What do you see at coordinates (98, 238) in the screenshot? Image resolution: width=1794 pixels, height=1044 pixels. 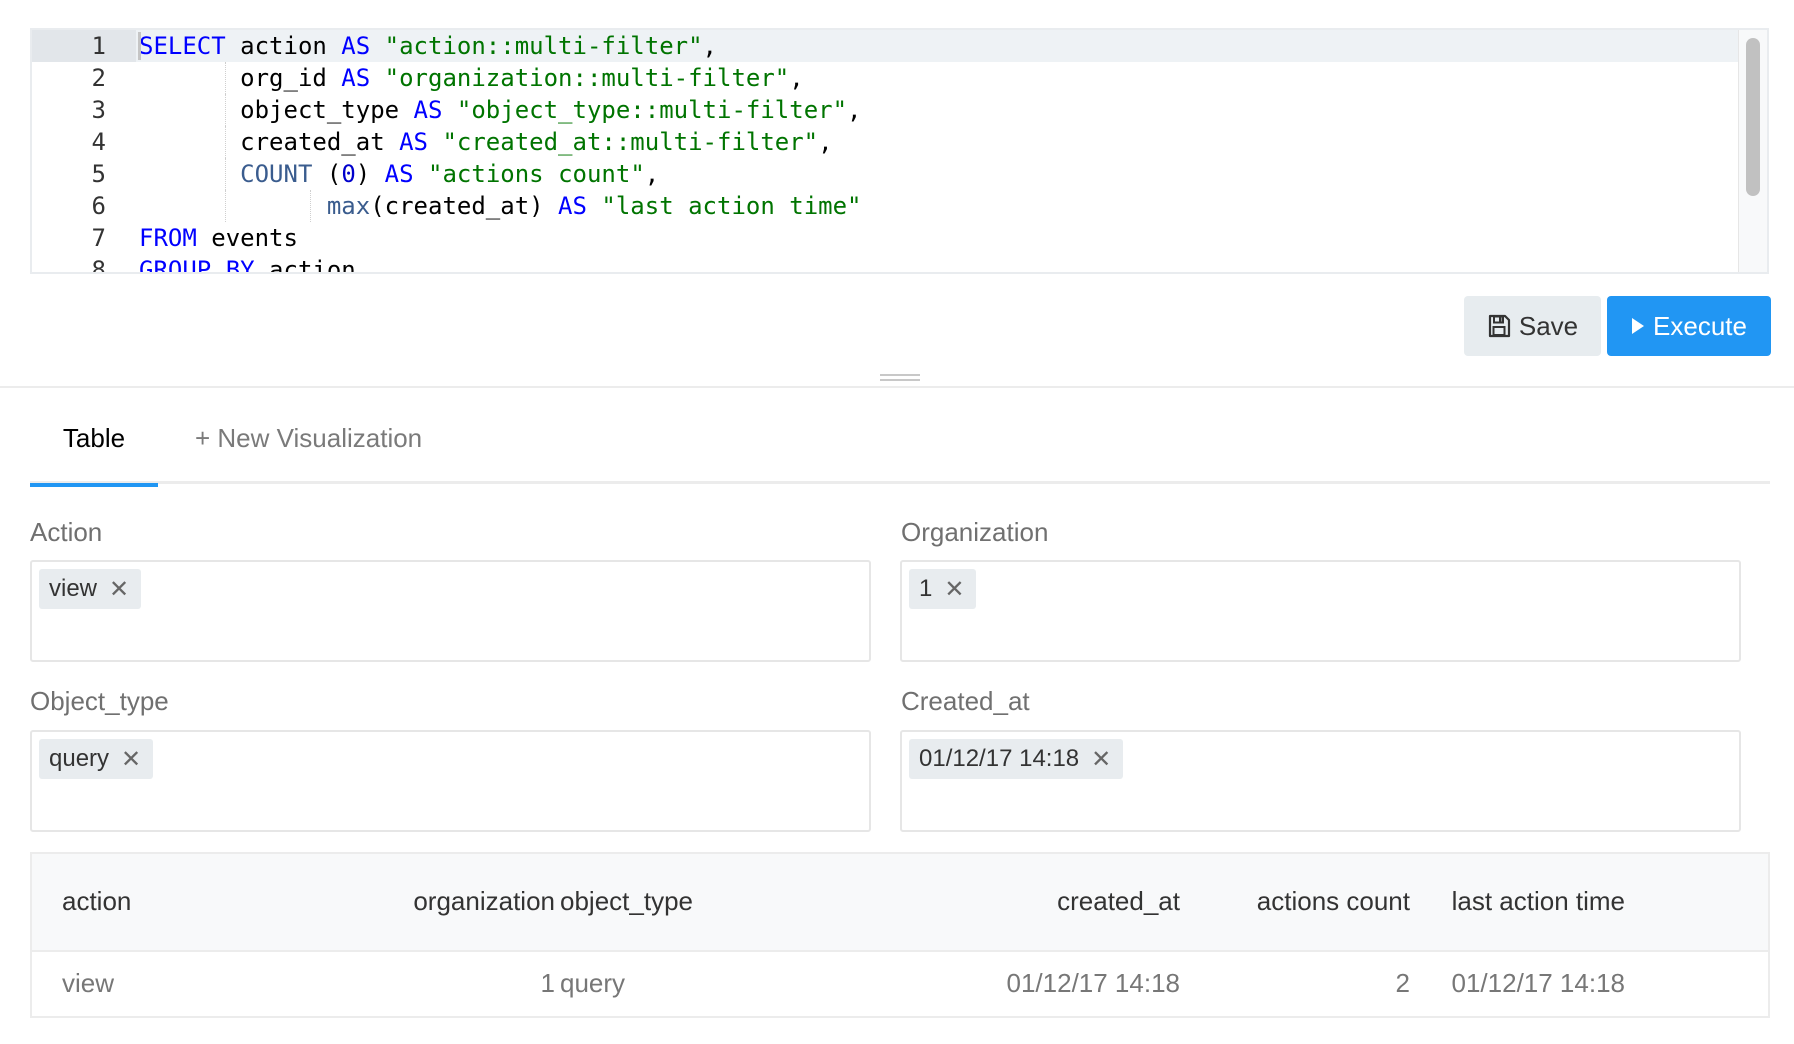 I see `line-number: 7` at bounding box center [98, 238].